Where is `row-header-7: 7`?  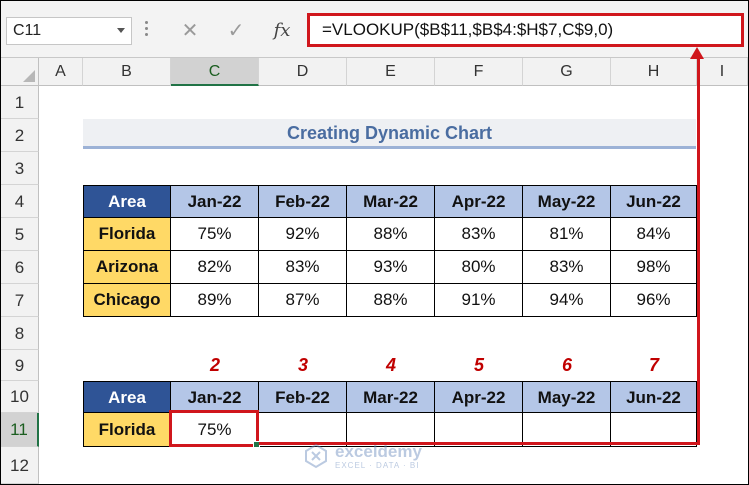 row-header-7: 7 is located at coordinates (20, 300).